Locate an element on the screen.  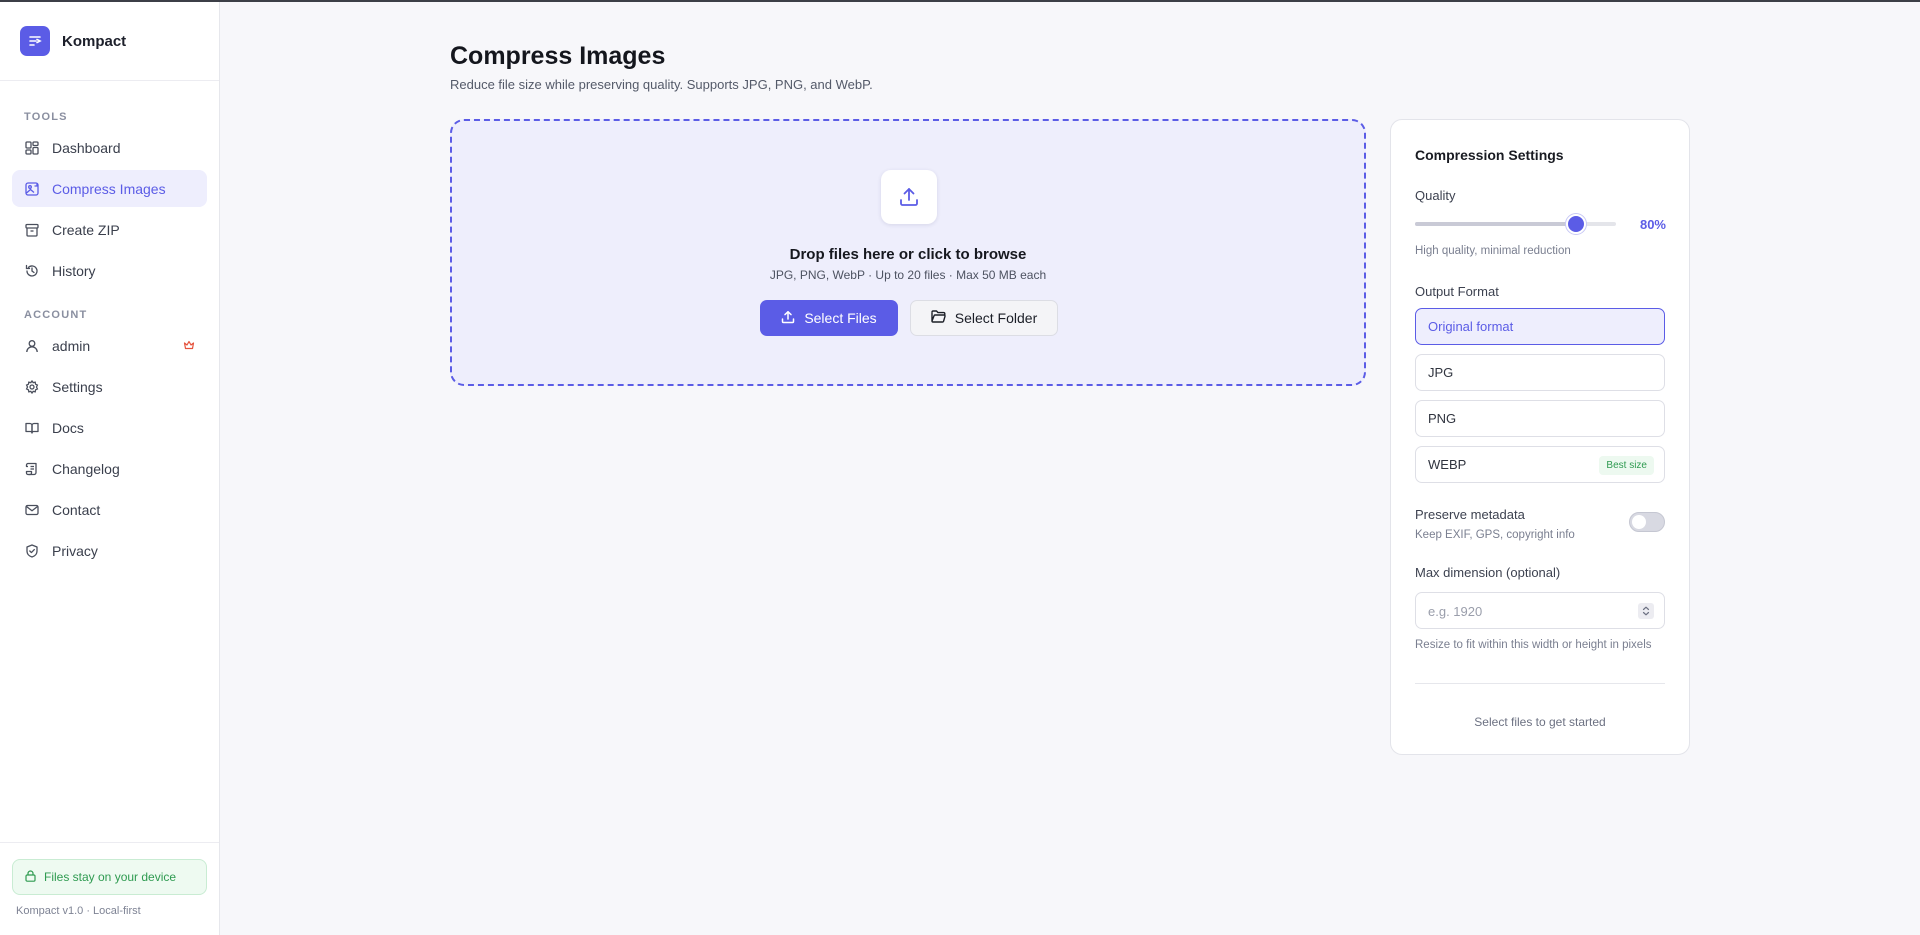
select-files-button: Select Files is located at coordinates (829, 318).